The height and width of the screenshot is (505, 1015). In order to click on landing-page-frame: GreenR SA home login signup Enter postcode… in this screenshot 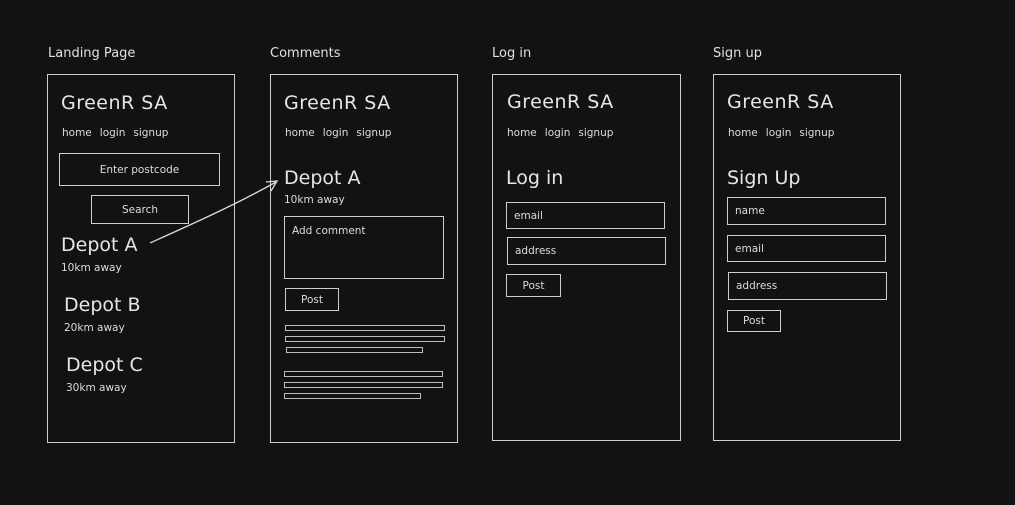, I will do `click(141, 258)`.